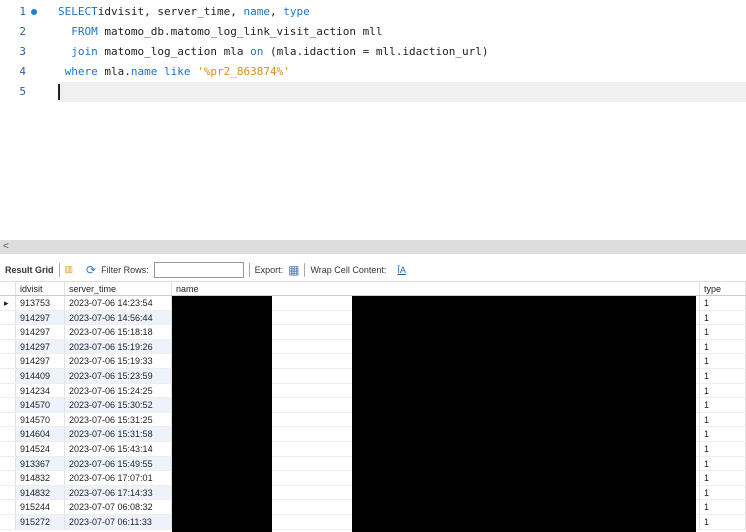  Describe the element at coordinates (276, 11) in the screenshot. I see `code-token: ,` at that location.